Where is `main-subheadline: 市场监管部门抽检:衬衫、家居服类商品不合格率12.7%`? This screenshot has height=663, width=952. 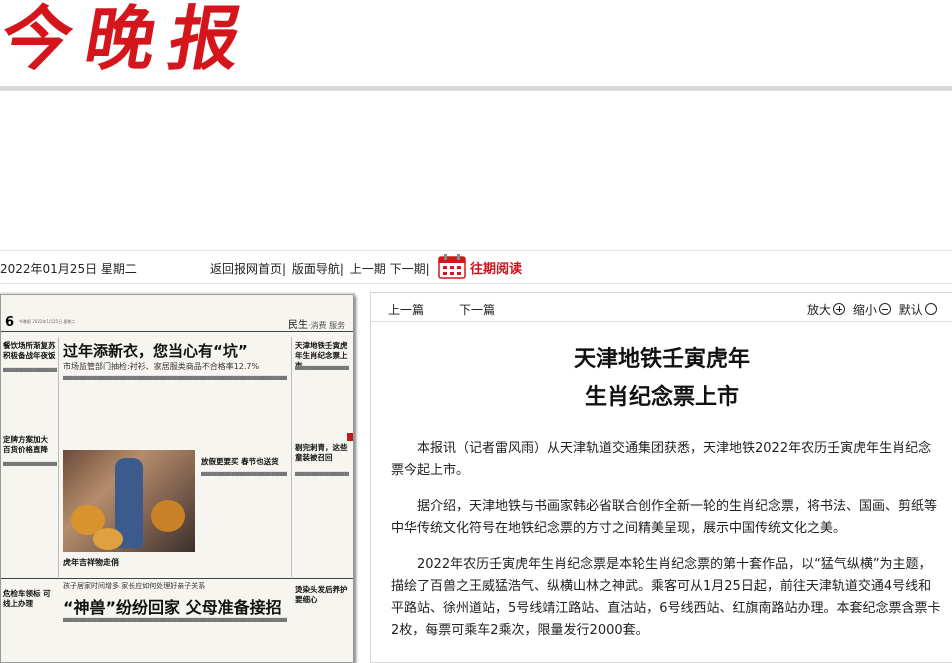 main-subheadline: 市场监管部门抽检:衬衫、家居服类商品不合格率12.7% is located at coordinates (161, 366).